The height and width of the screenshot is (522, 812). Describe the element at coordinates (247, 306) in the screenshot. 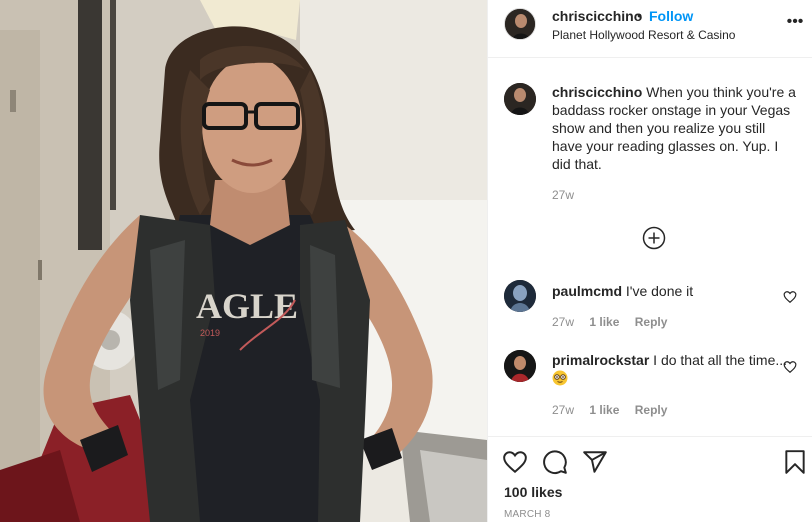

I see `shirt-text: AGLE` at that location.